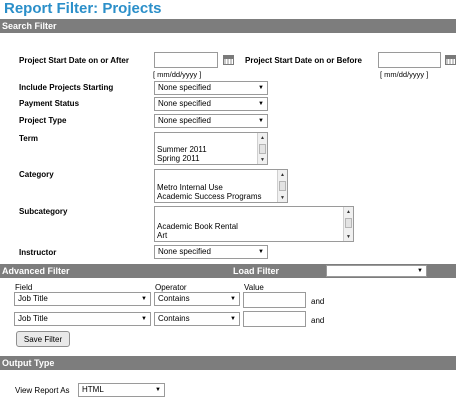  Describe the element at coordinates (93, 389) in the screenshot. I see `view-report-as-value: HTML` at that location.